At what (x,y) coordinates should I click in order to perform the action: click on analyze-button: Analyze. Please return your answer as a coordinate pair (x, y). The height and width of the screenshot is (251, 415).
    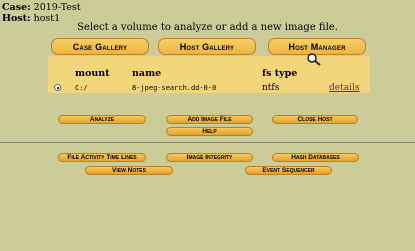
    Looking at the image, I should click on (102, 119).